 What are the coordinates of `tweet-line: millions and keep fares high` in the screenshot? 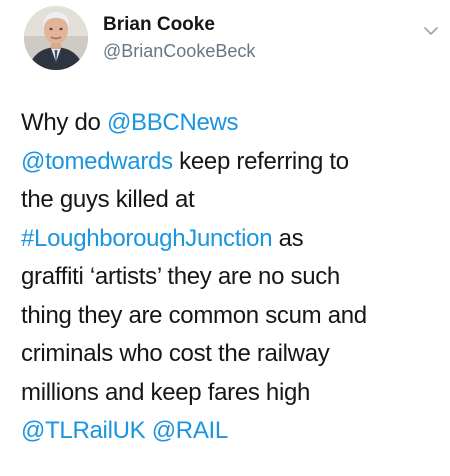 It's located at (166, 392).